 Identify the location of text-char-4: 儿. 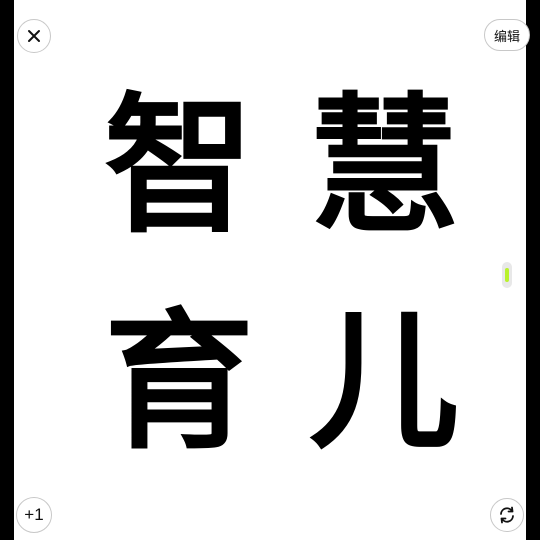
(383, 383).